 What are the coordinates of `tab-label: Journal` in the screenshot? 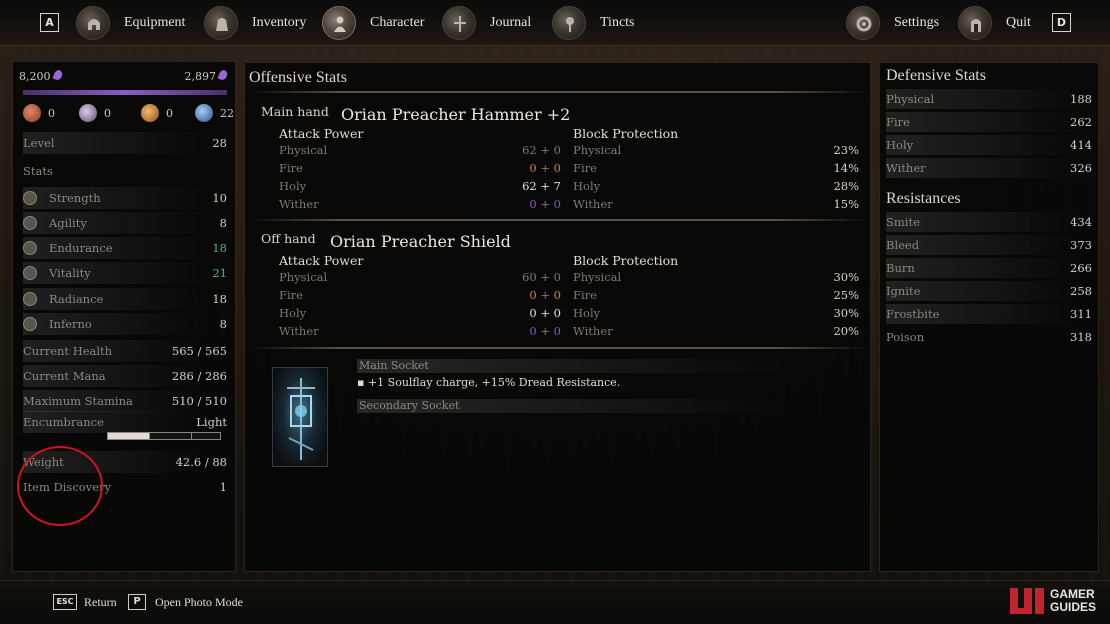 It's located at (511, 22).